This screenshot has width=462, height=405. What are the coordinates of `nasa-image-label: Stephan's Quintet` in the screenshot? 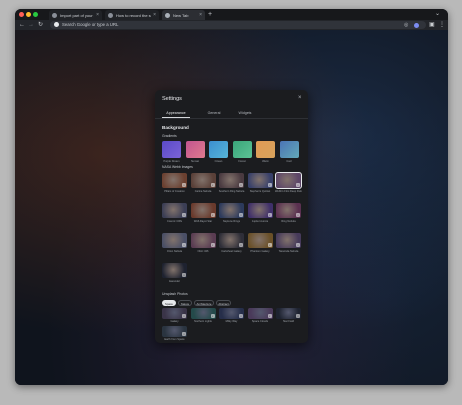 It's located at (260, 191).